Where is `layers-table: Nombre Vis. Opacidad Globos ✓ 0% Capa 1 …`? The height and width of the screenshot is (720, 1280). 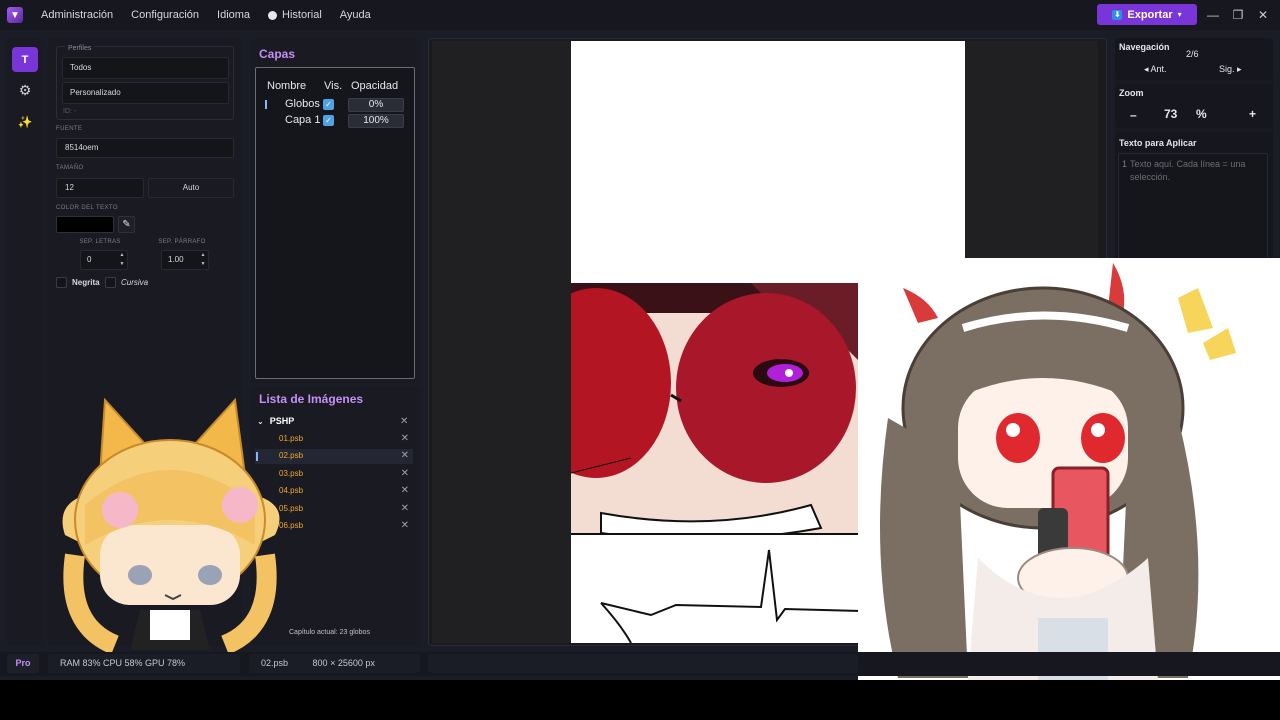
layers-table: Nombre Vis. Opacidad Globos ✓ 0% Capa 1 … is located at coordinates (335, 223).